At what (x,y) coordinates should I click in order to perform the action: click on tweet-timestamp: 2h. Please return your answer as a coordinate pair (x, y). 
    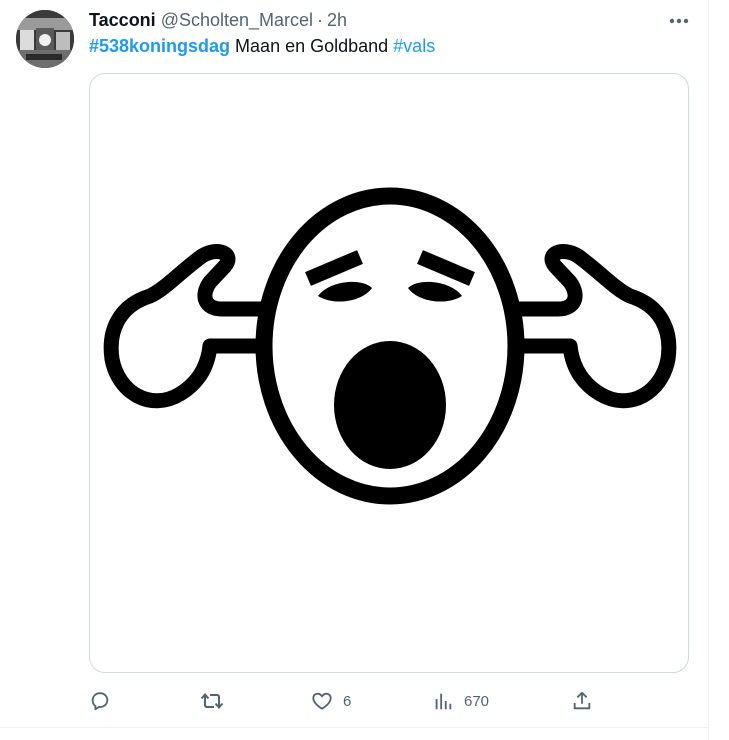
    Looking at the image, I should click on (337, 20).